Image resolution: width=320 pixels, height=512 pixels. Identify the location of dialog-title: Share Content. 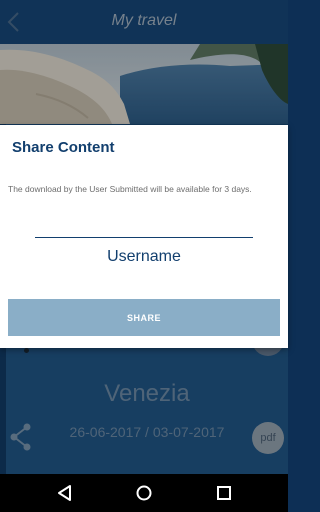
(63, 147).